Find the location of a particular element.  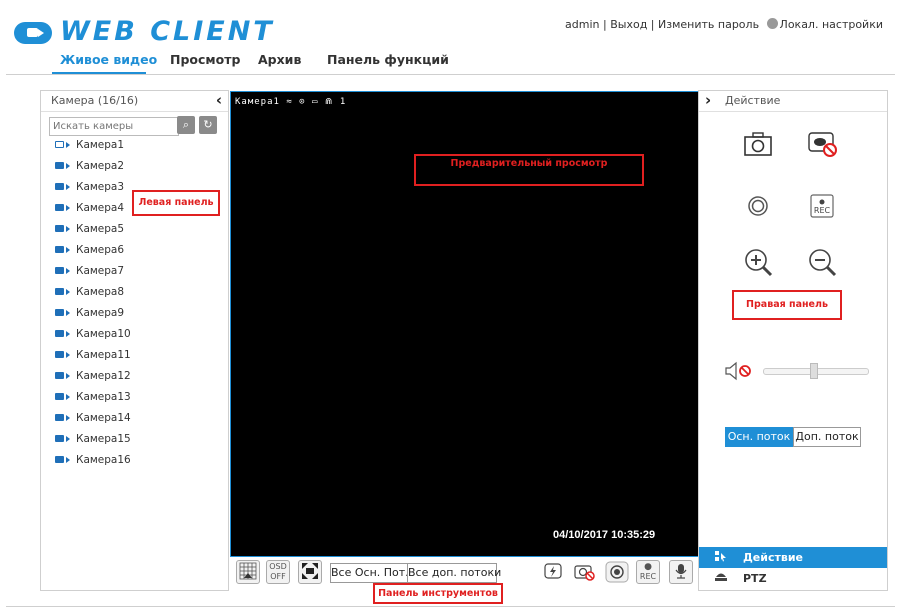

user-name: admin is located at coordinates (582, 24).